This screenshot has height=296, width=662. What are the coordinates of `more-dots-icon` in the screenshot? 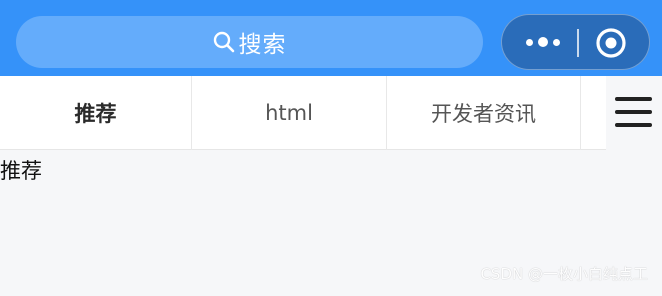 It's located at (543, 42).